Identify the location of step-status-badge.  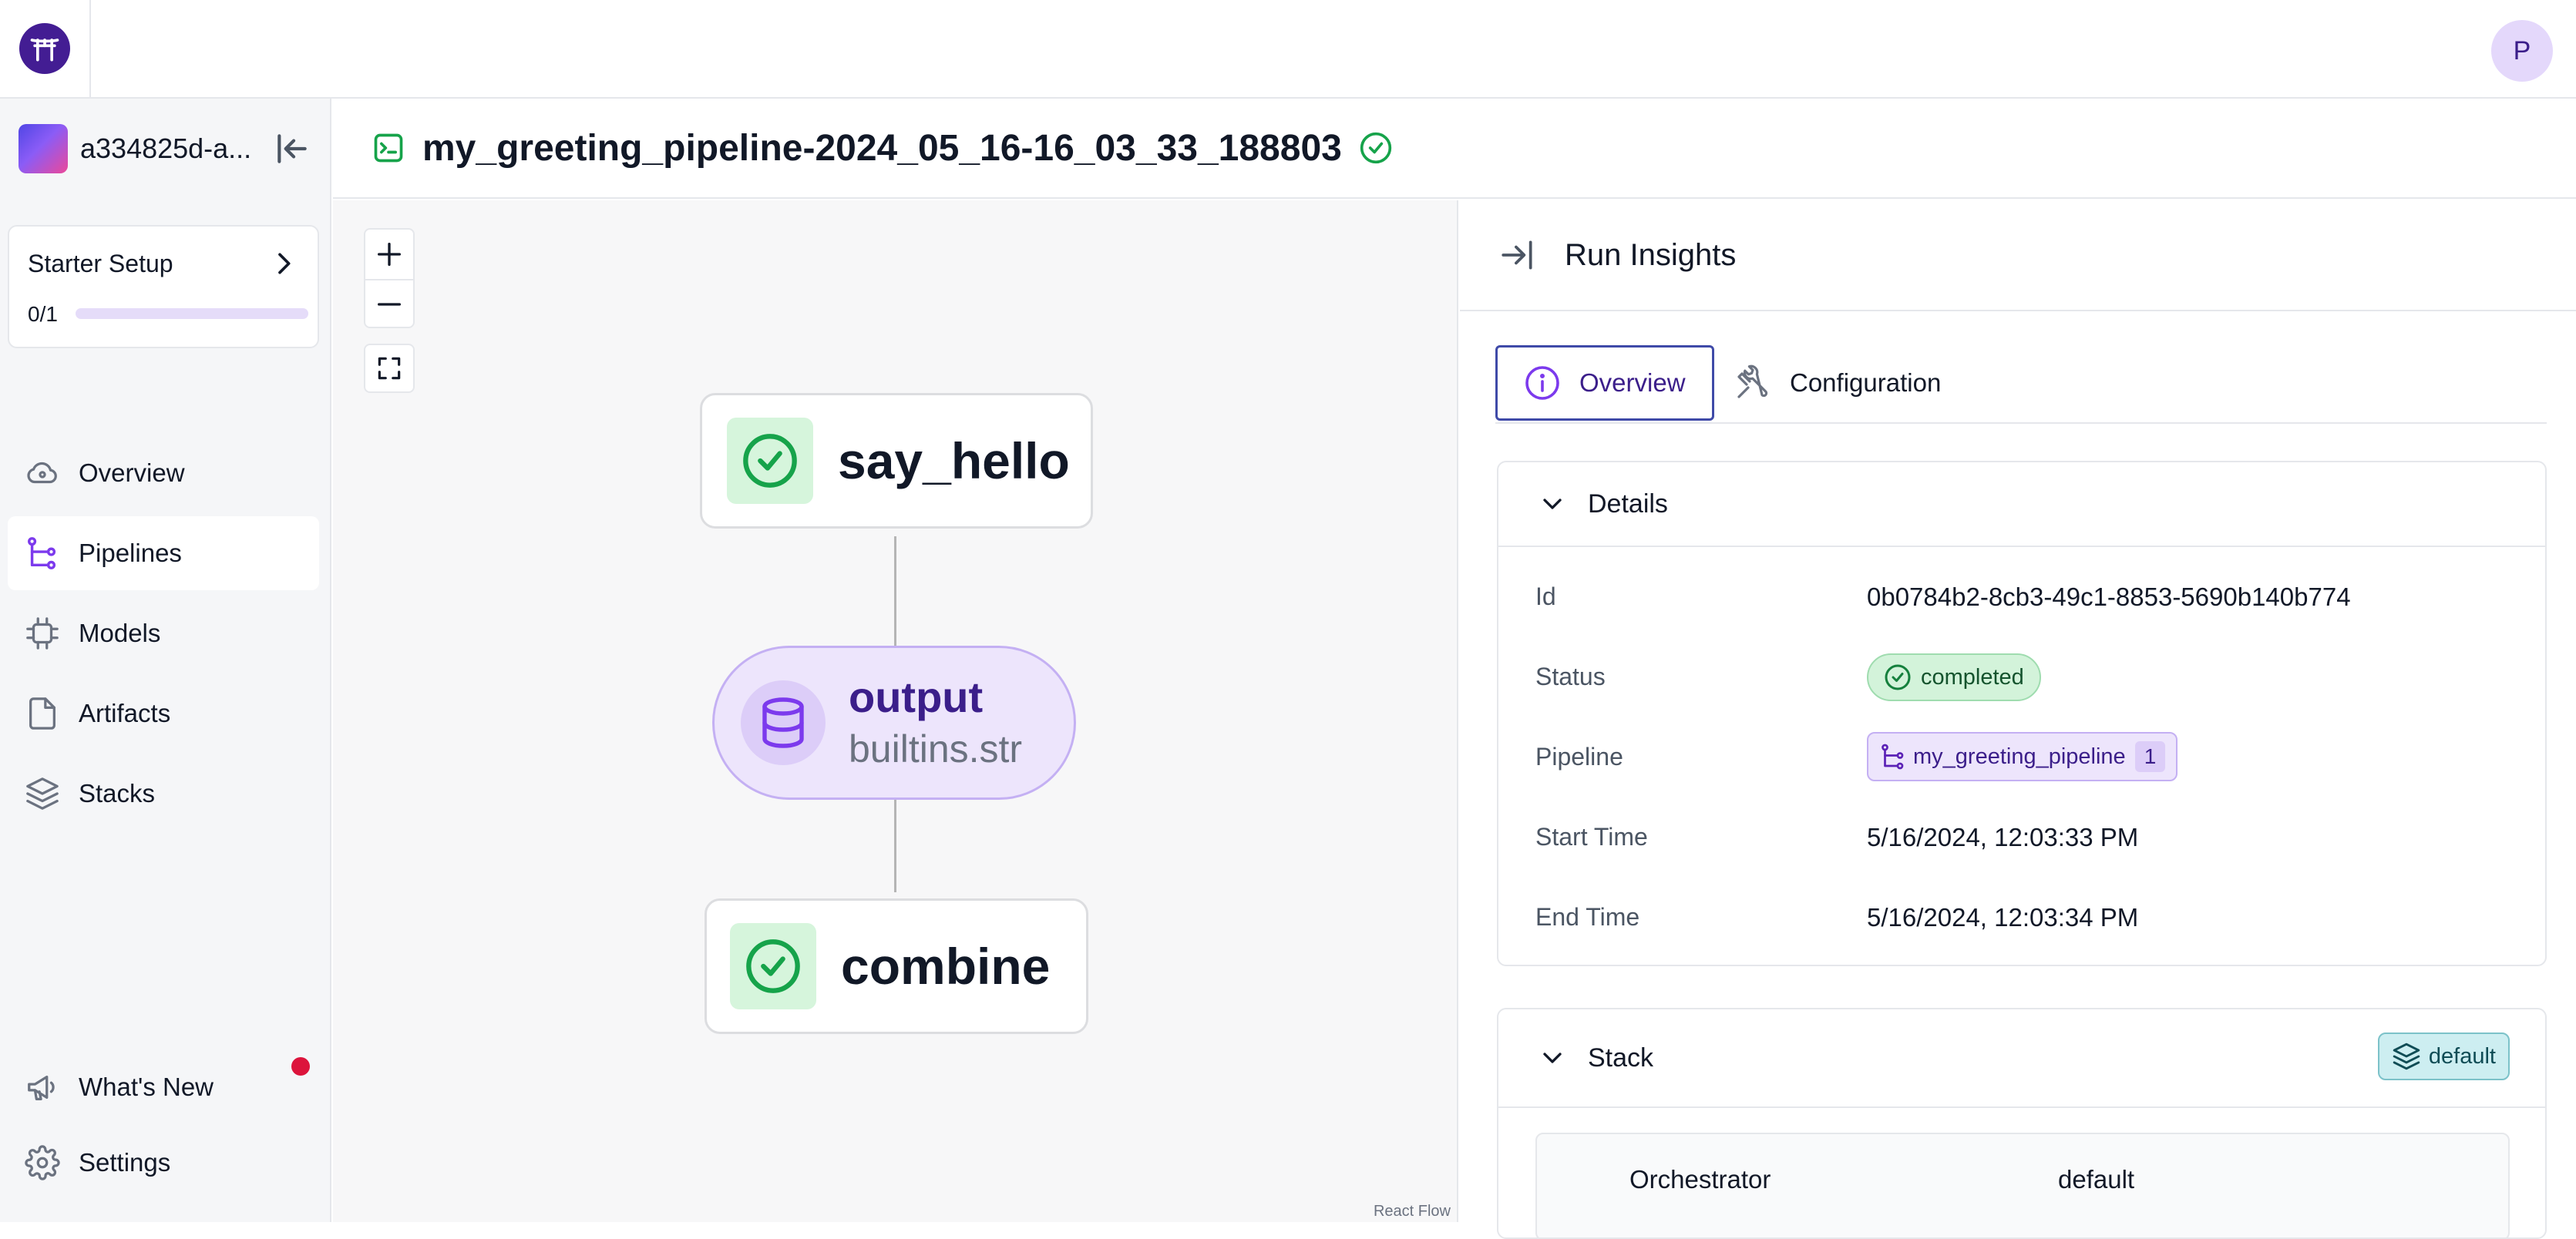
(770, 461).